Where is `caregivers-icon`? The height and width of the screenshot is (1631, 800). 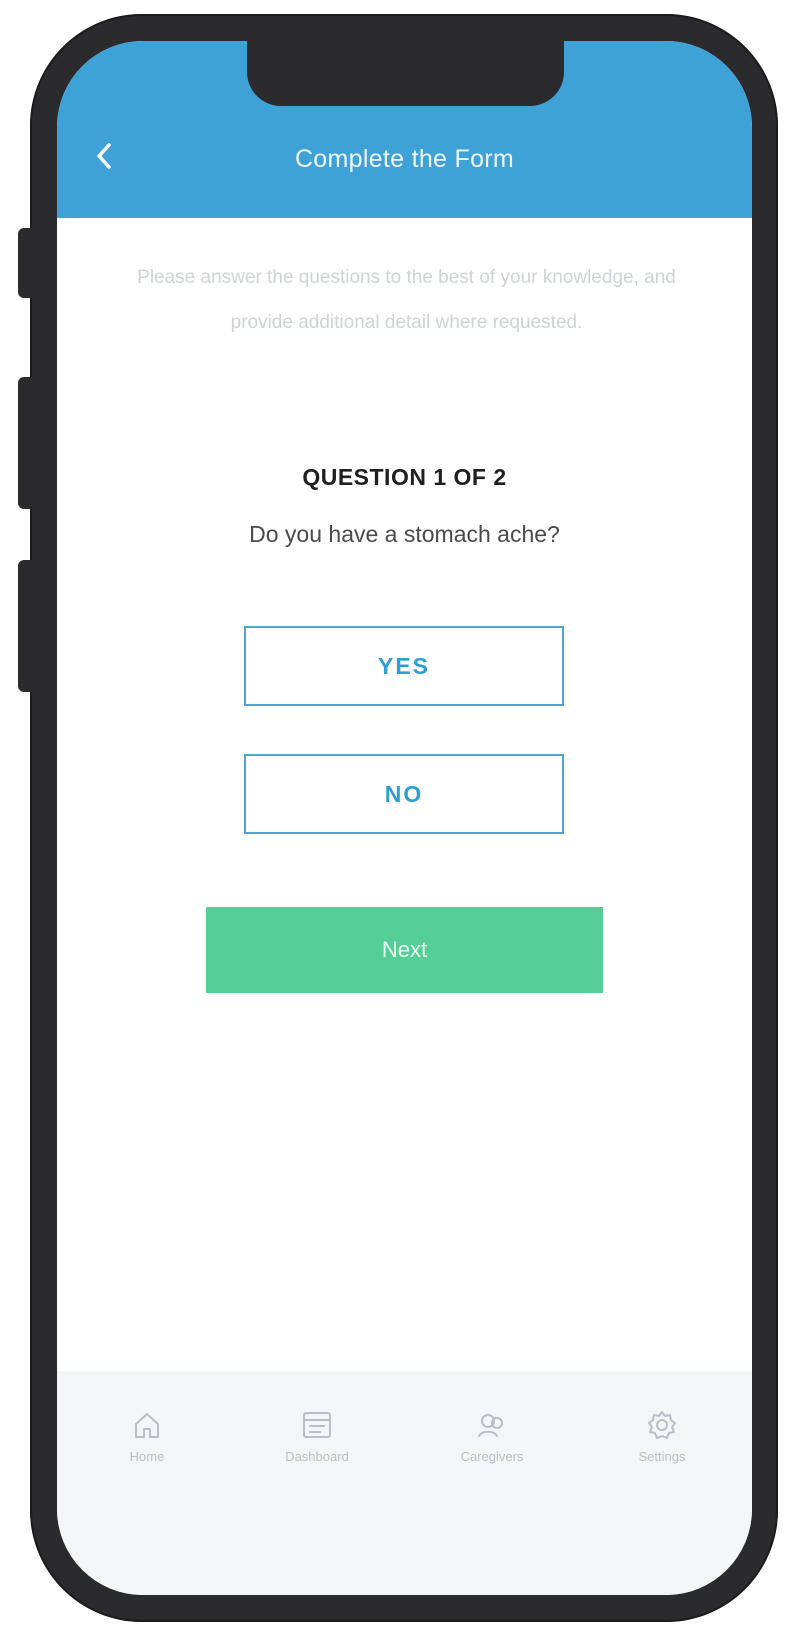 caregivers-icon is located at coordinates (492, 1425).